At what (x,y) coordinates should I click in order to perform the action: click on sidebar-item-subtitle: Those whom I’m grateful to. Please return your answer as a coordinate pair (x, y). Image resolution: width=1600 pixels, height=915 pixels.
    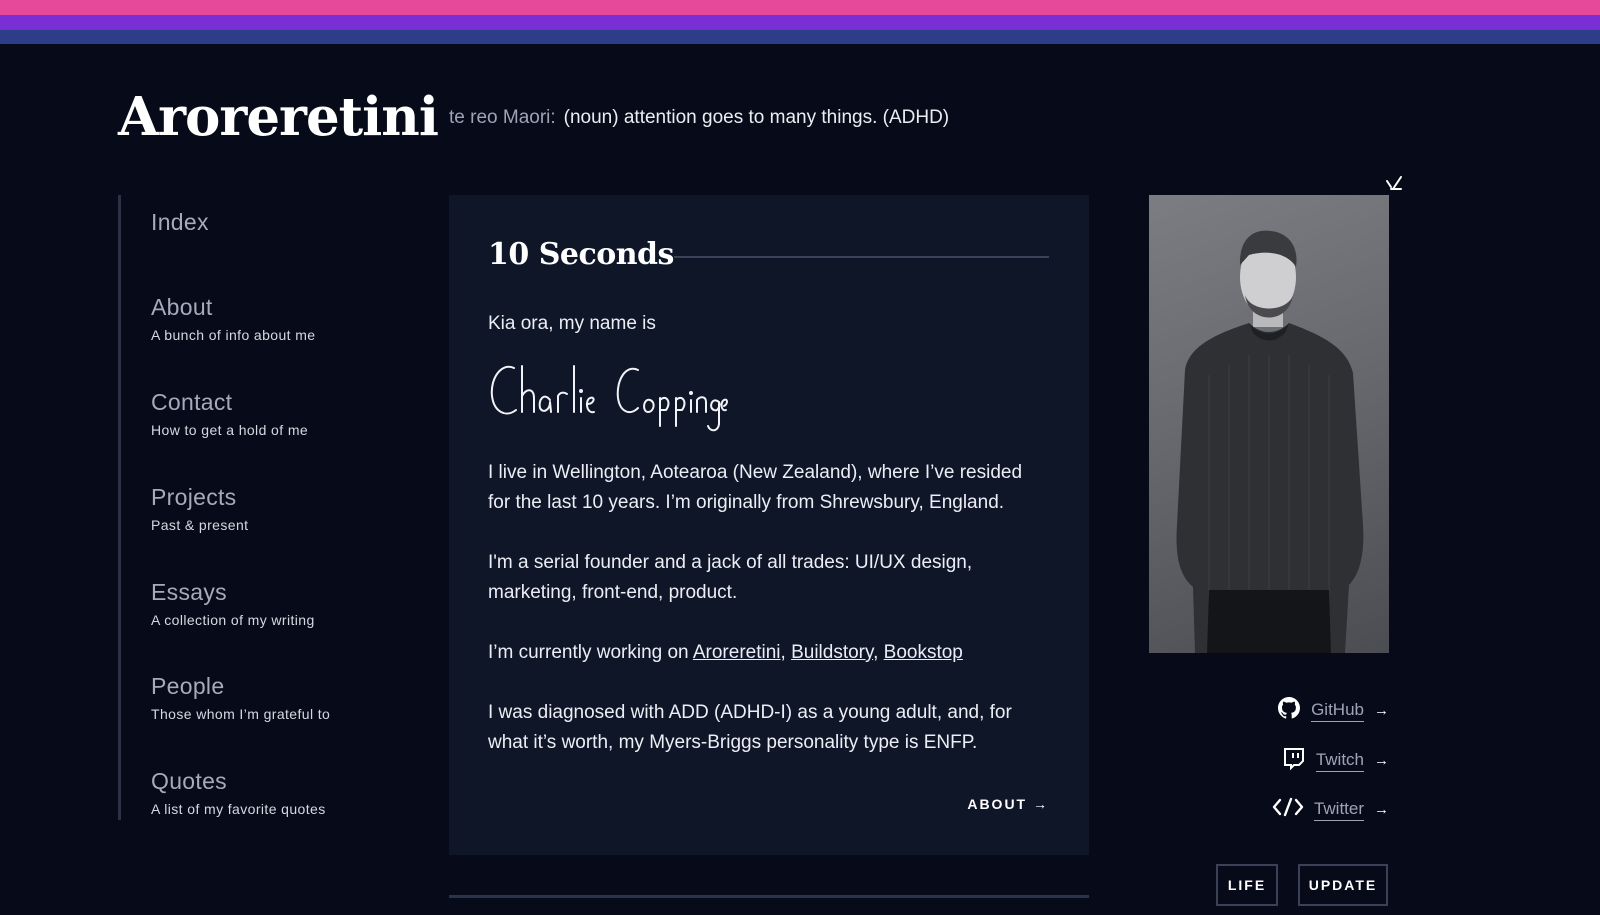
    Looking at the image, I should click on (241, 714).